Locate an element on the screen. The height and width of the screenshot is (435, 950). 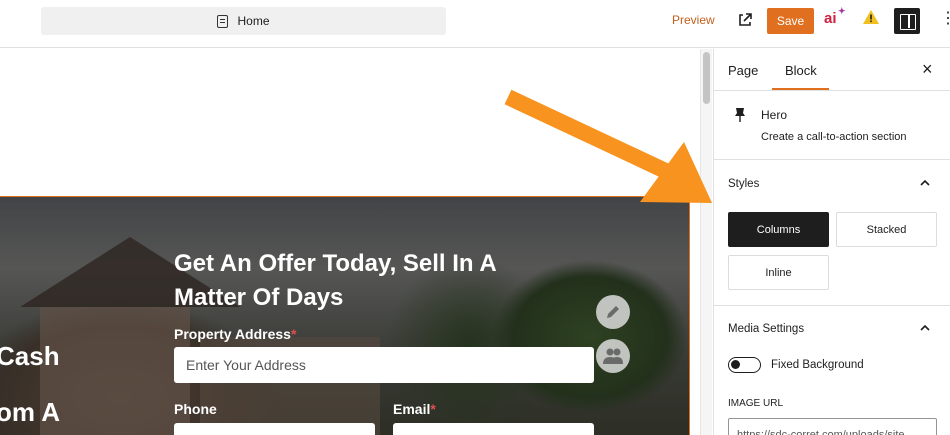
property-address-text: Property Address is located at coordinates (232, 334).